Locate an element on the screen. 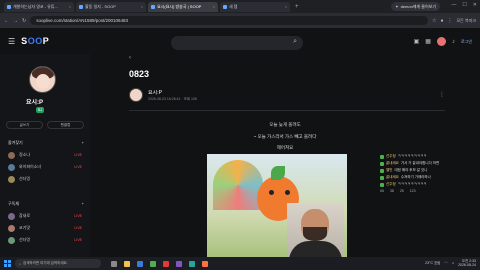 The image size is (480, 270). favorites-section-title: 즐겨찾기 + is located at coordinates (46, 143).